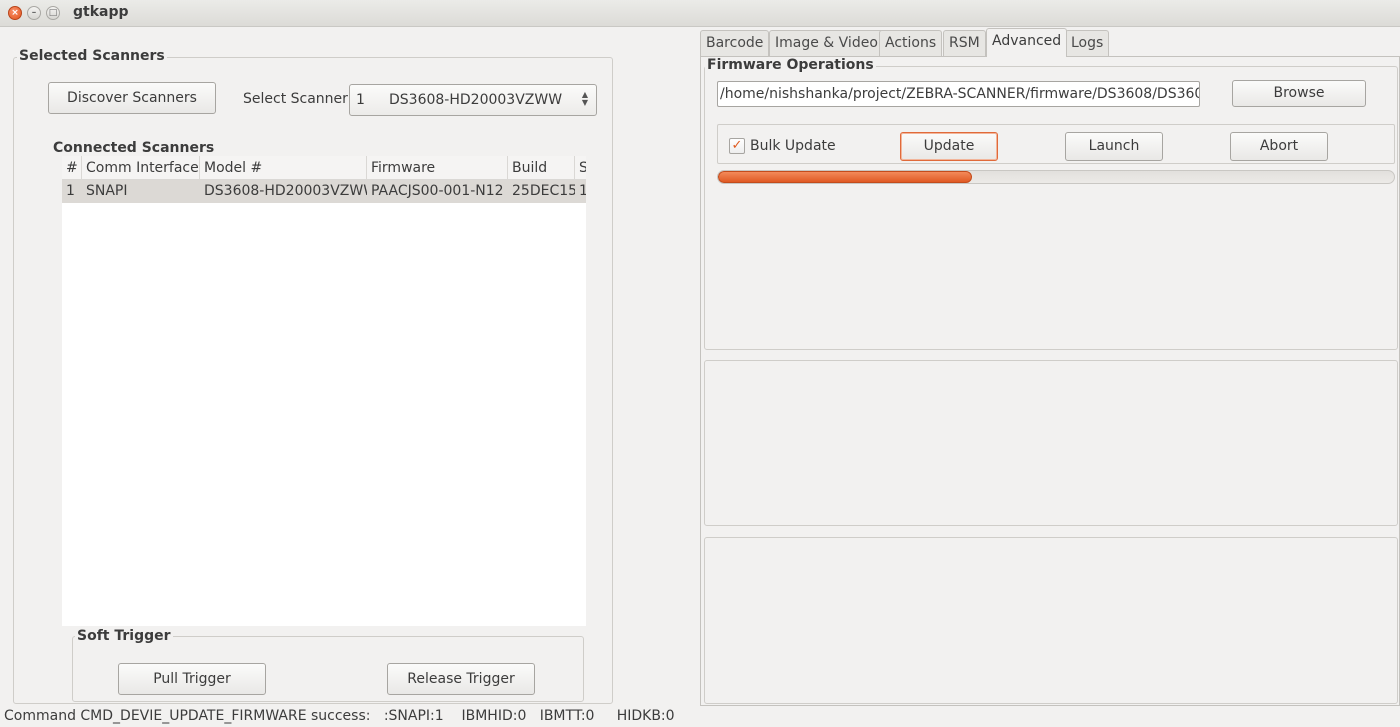 The width and height of the screenshot is (1400, 727). I want to click on column-header-model: Model #, so click(283, 168).